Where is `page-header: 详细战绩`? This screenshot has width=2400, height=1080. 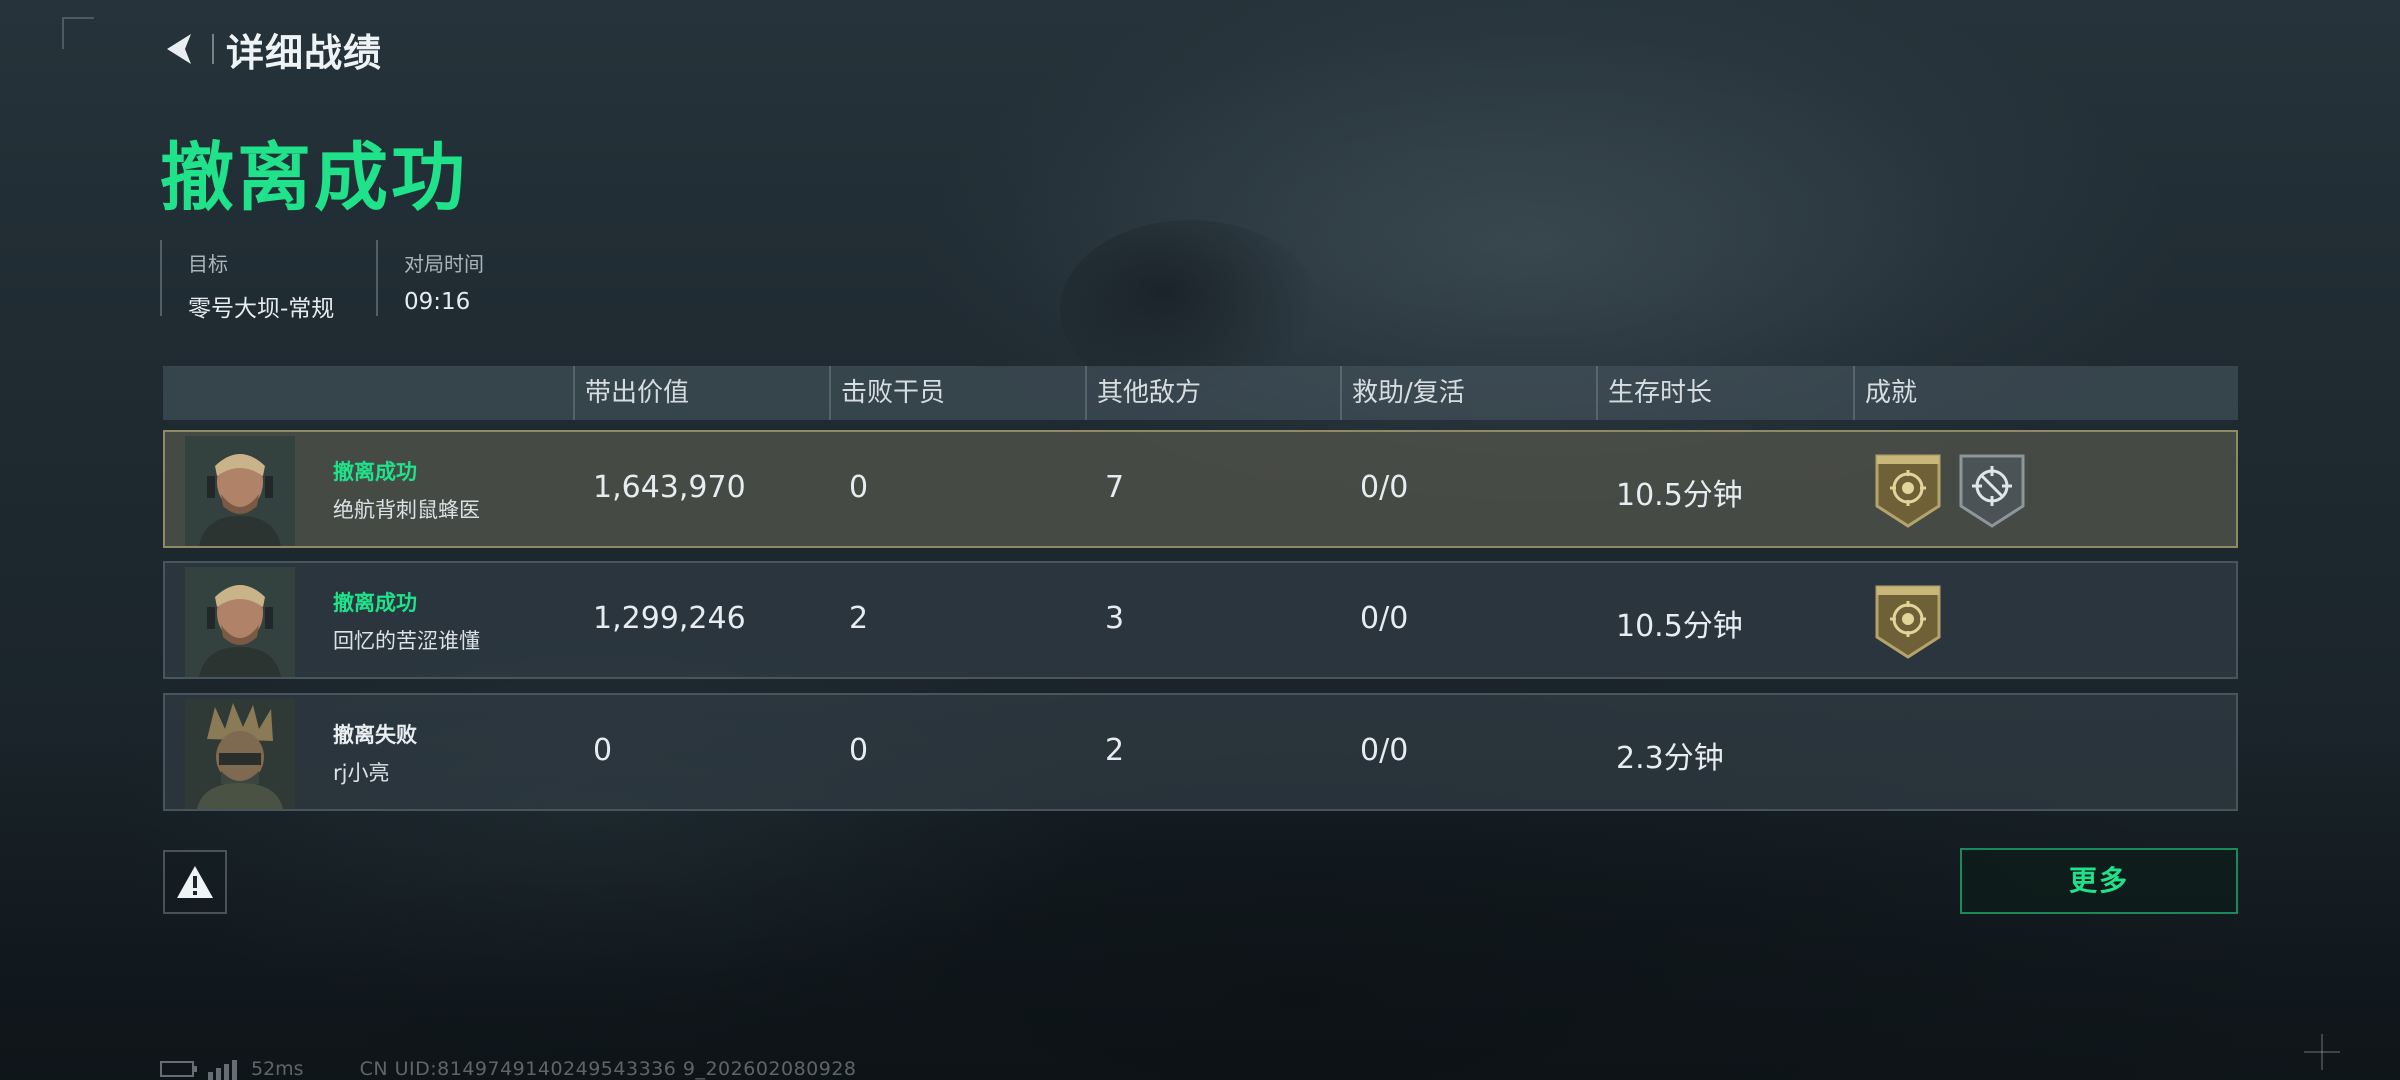 page-header: 详细战绩 is located at coordinates (271, 49).